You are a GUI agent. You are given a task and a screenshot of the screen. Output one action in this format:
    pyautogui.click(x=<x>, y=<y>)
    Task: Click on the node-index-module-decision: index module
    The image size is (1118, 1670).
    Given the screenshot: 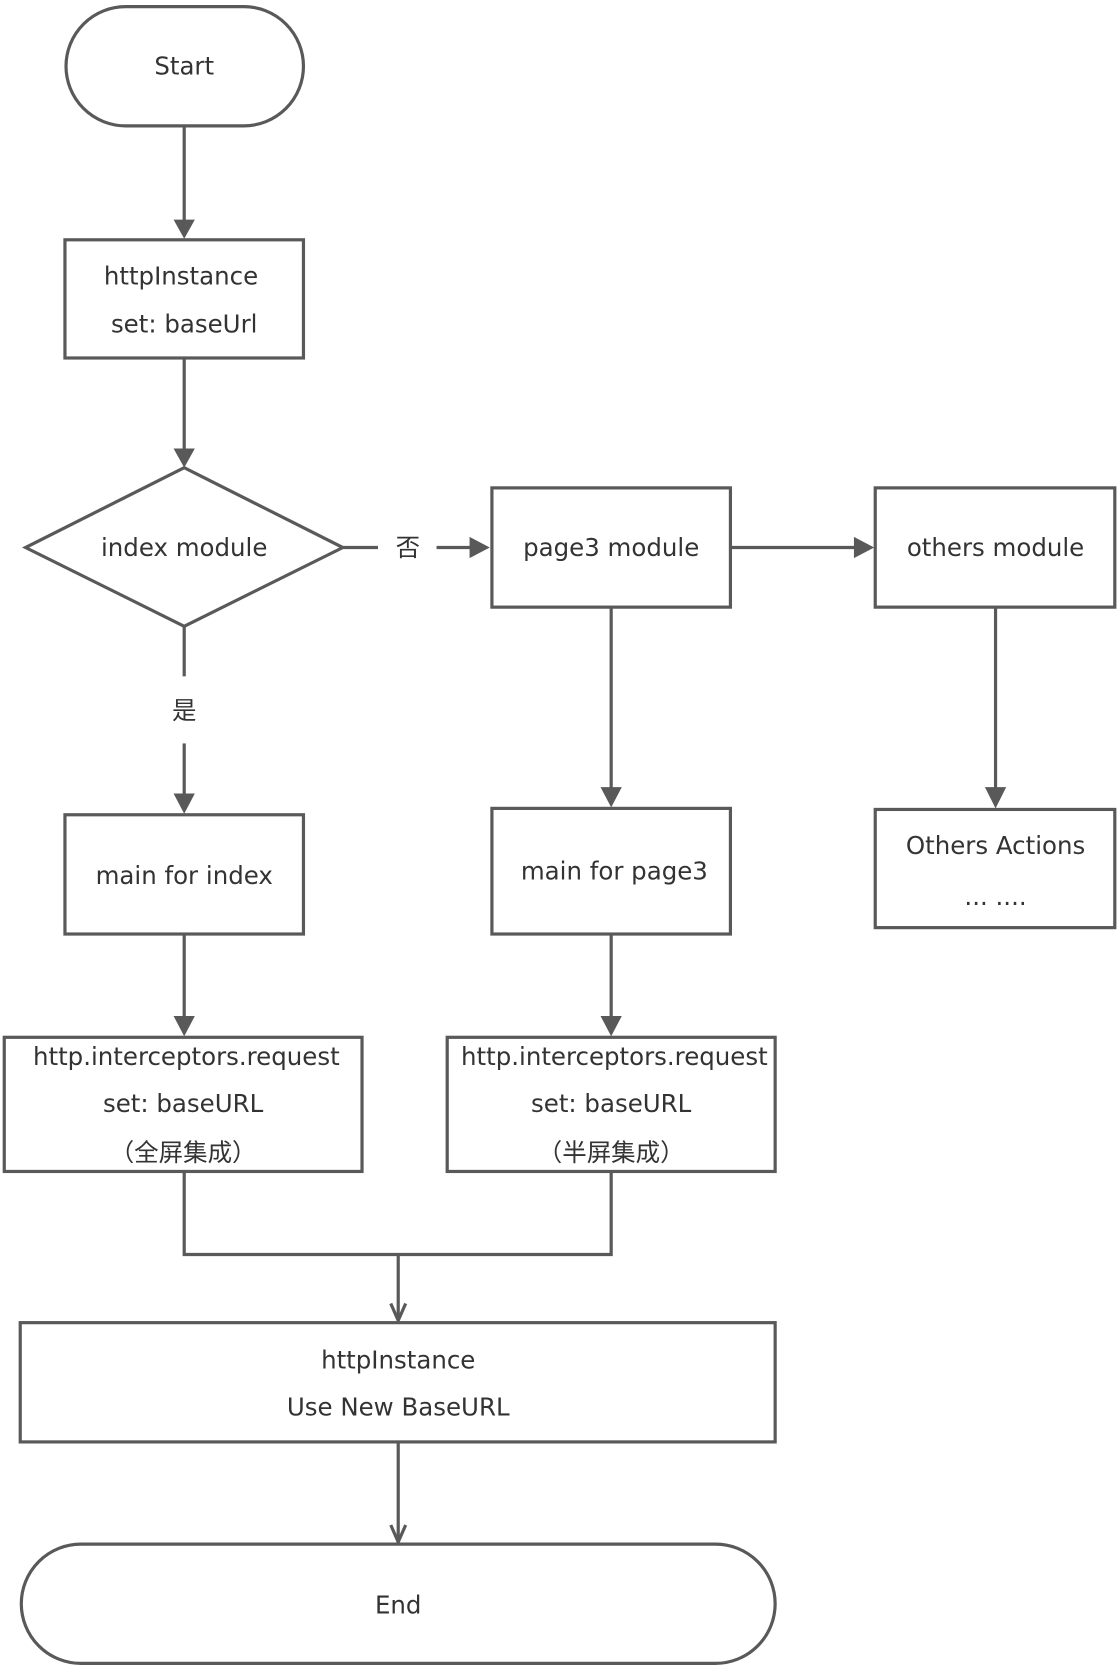 What is the action you would take?
    pyautogui.click(x=184, y=547)
    